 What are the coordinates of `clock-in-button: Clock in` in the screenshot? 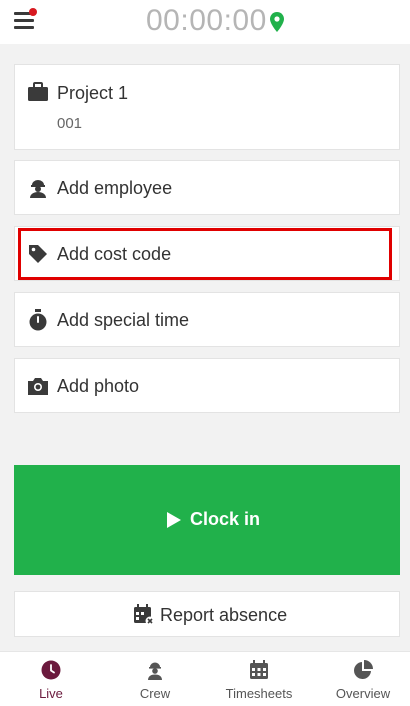 It's located at (207, 520).